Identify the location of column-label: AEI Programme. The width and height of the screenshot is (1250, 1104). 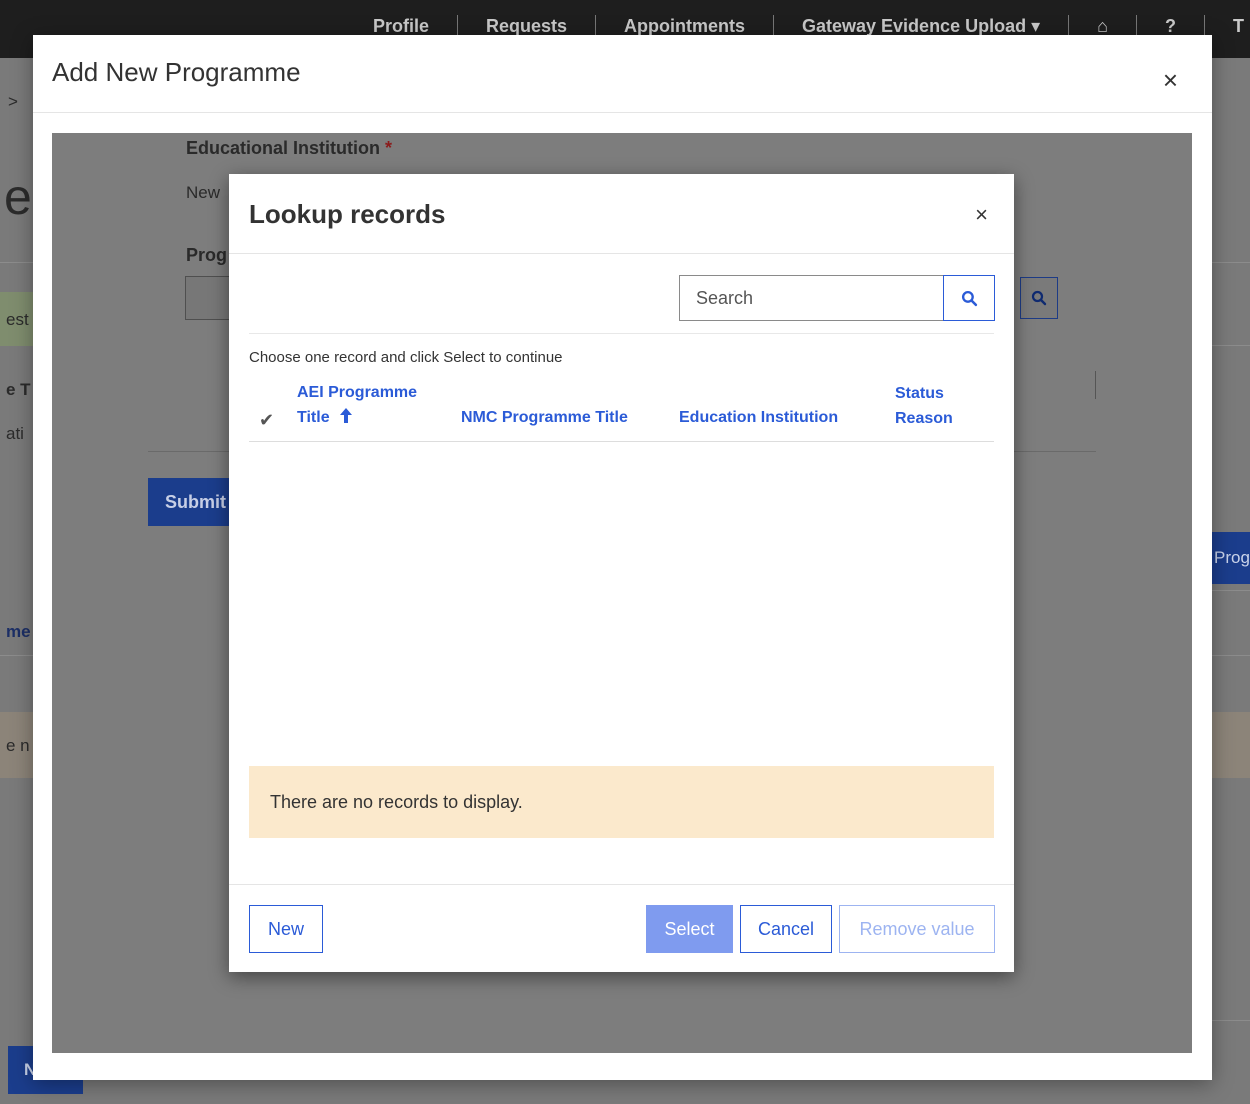
(357, 392).